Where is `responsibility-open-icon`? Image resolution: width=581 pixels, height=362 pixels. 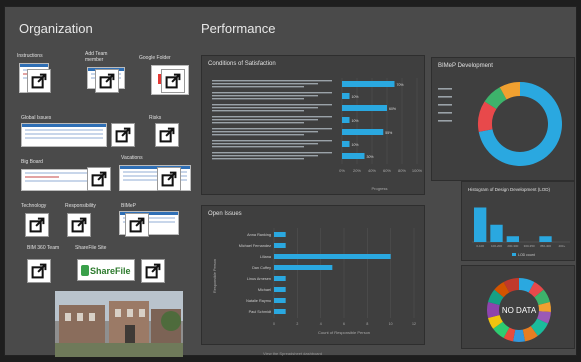
responsibility-open-icon is located at coordinates (79, 225).